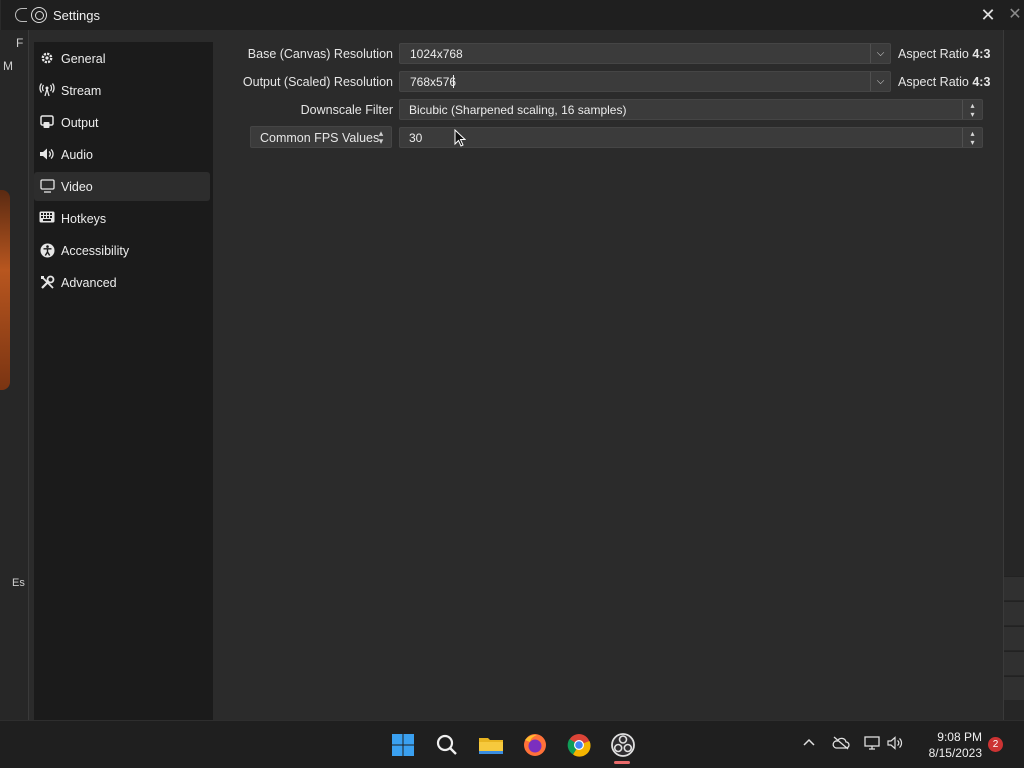 This screenshot has width=1024, height=768. What do you see at coordinates (622, 762) in the screenshot?
I see `active-app-indicator` at bounding box center [622, 762].